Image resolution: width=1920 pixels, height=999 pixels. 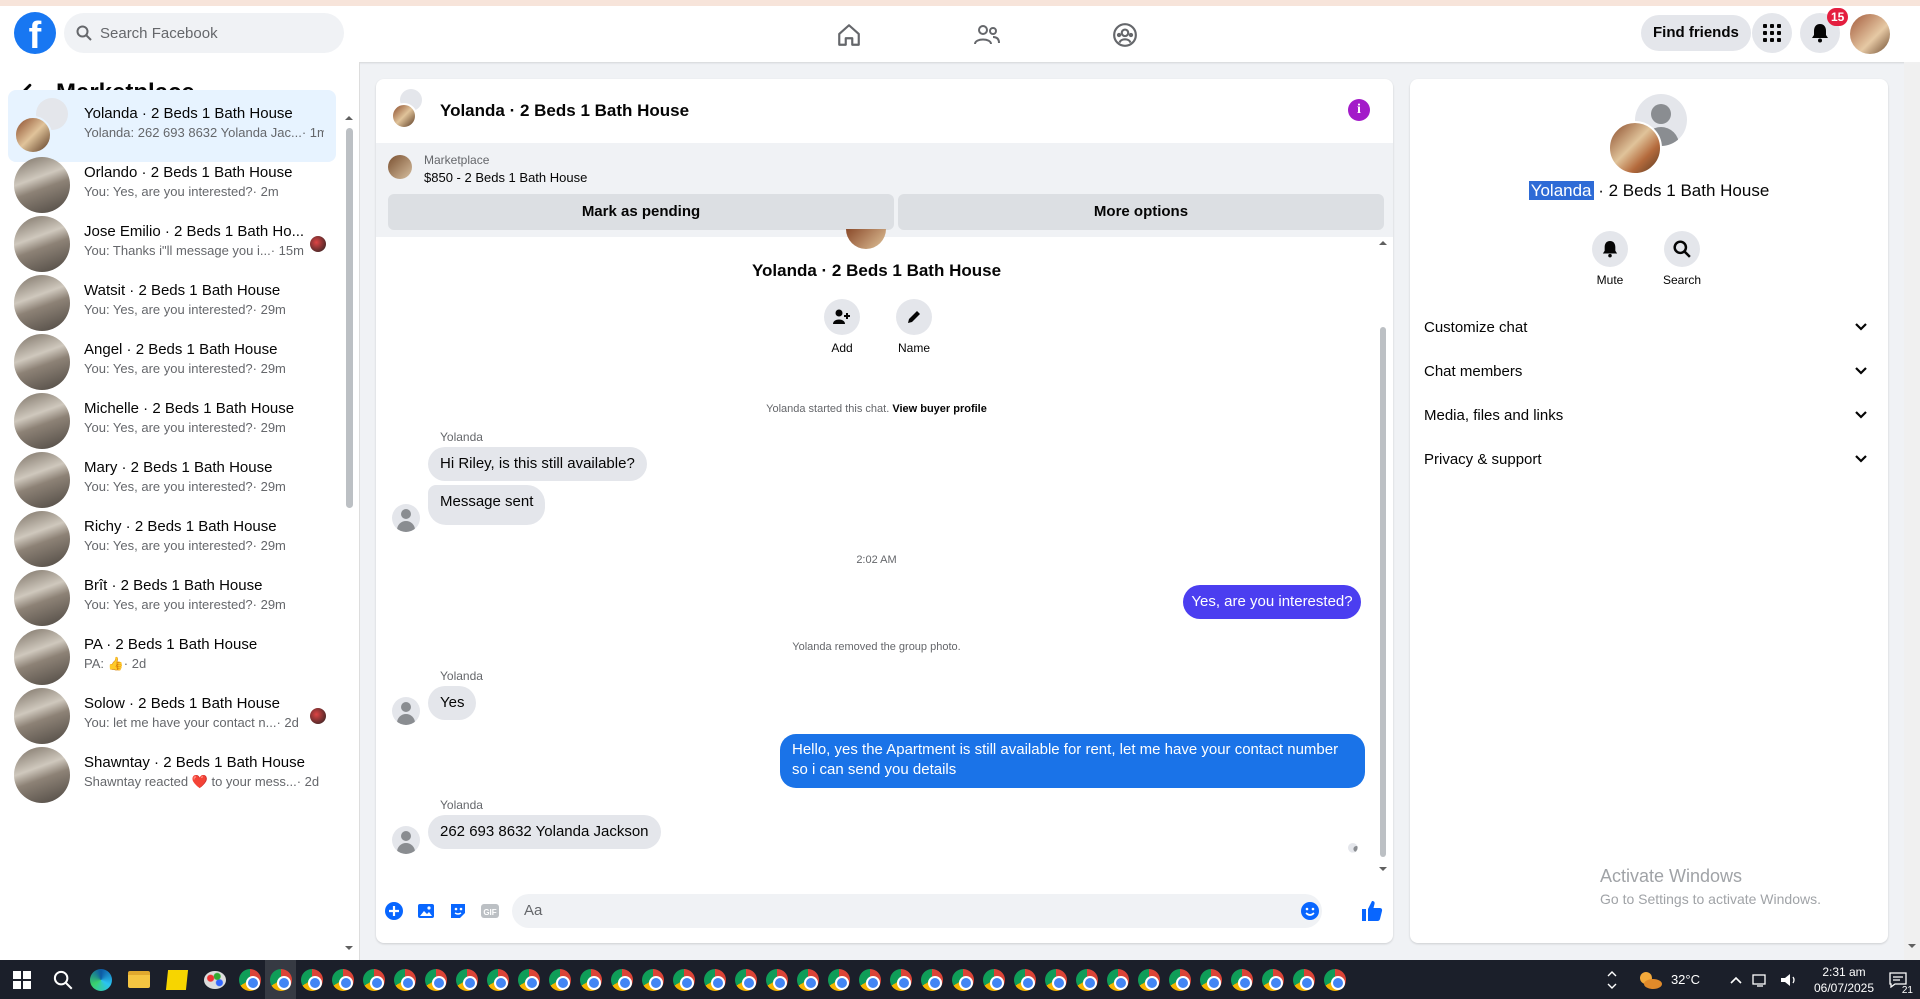 What do you see at coordinates (1649, 327) in the screenshot?
I see `customize-chat-section: Customize chat` at bounding box center [1649, 327].